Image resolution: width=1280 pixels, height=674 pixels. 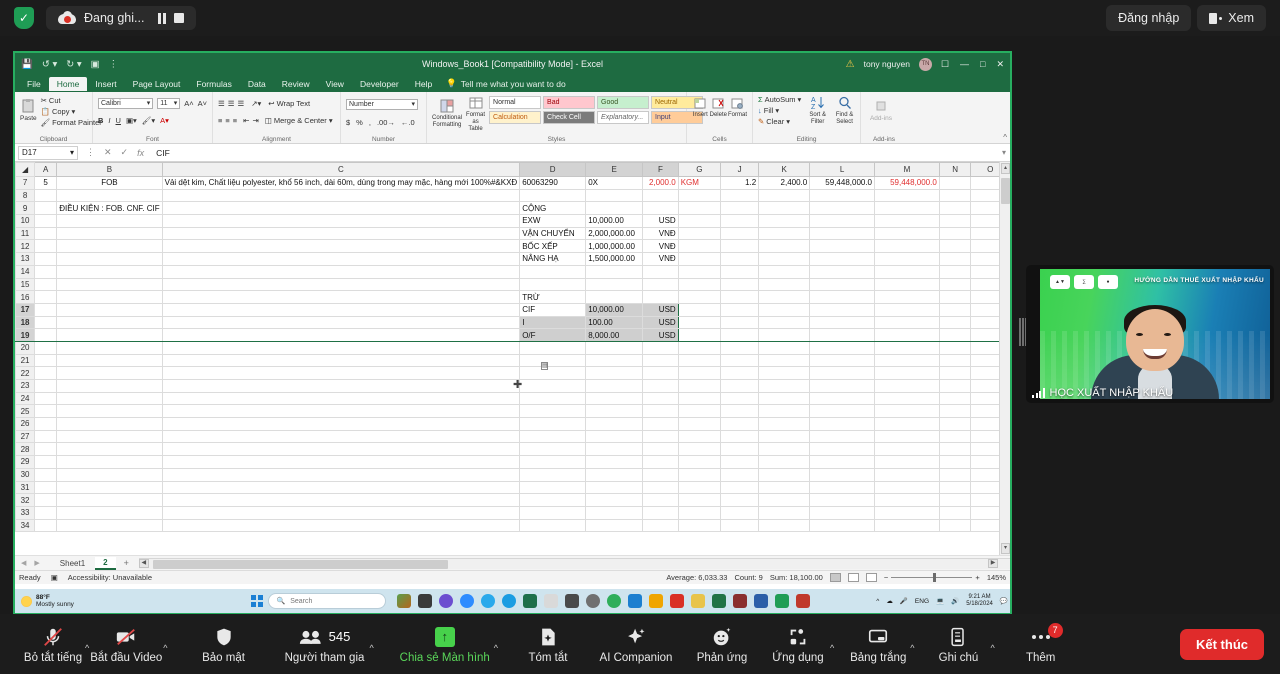 What do you see at coordinates (842, 297) in the screenshot?
I see `cell-L16` at bounding box center [842, 297].